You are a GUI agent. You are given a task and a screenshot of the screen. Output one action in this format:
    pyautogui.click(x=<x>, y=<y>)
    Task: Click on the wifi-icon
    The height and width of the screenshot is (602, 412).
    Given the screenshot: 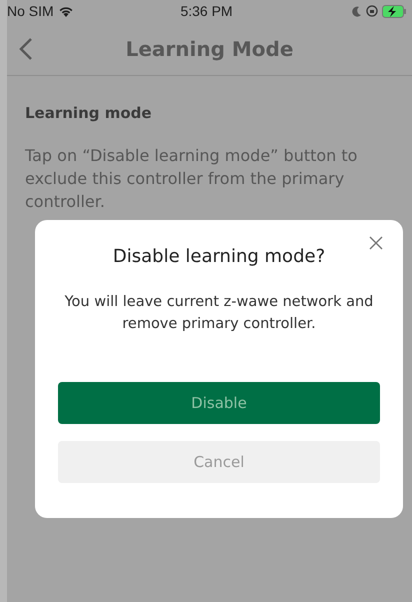 What is the action you would take?
    pyautogui.click(x=66, y=11)
    